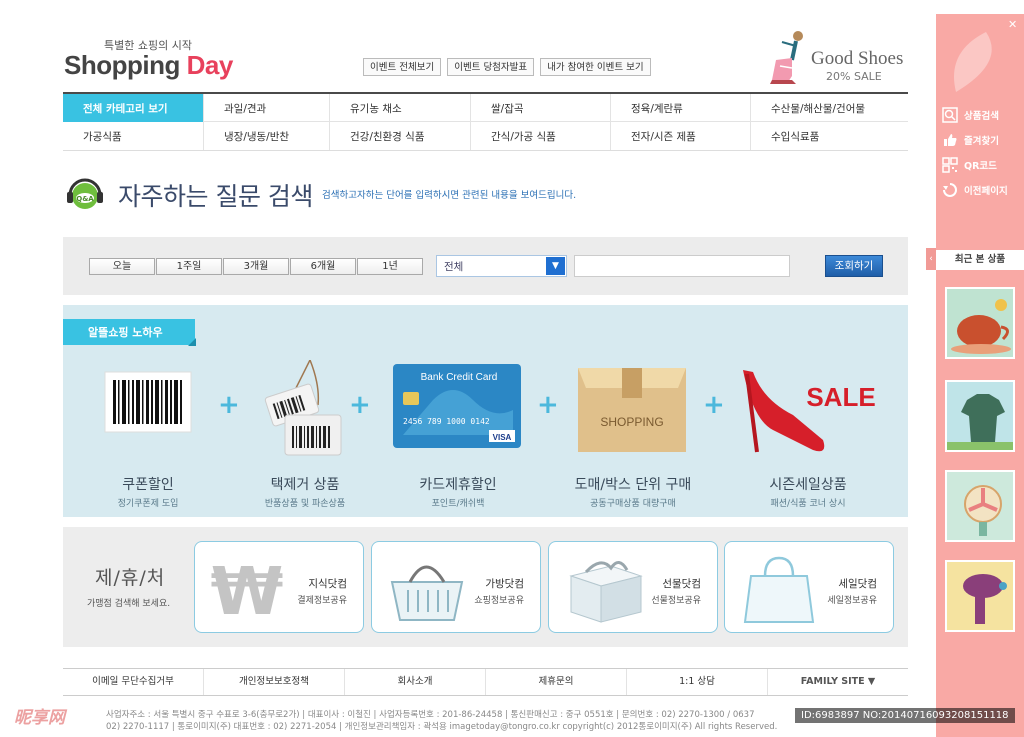 This screenshot has width=1024, height=737. What do you see at coordinates (402, 67) in the screenshot?
I see `event-all-link: 이벤트 전체보기` at bounding box center [402, 67].